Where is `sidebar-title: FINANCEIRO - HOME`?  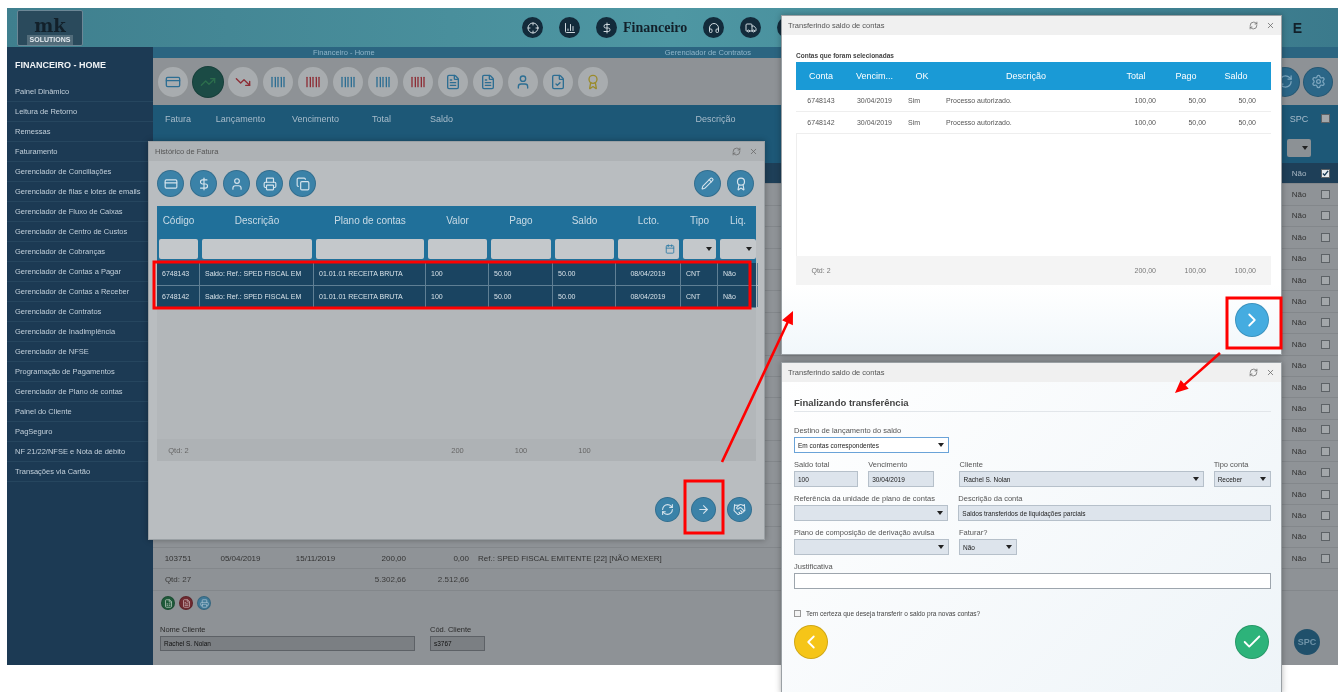
sidebar-title: FINANCEIRO - HOME is located at coordinates (60, 65).